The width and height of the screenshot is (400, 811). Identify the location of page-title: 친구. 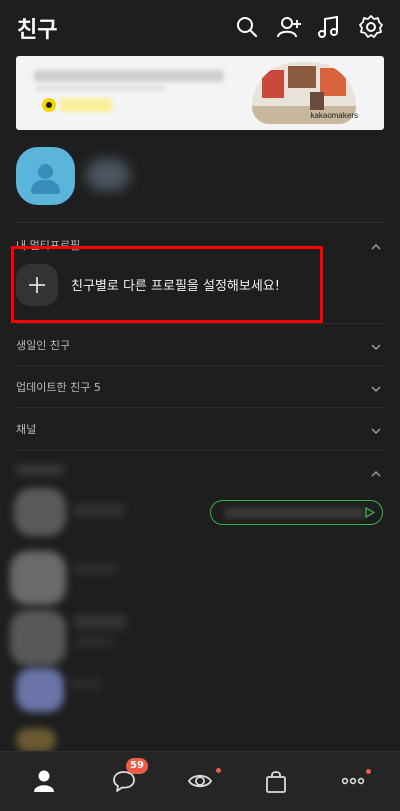
(37, 30).